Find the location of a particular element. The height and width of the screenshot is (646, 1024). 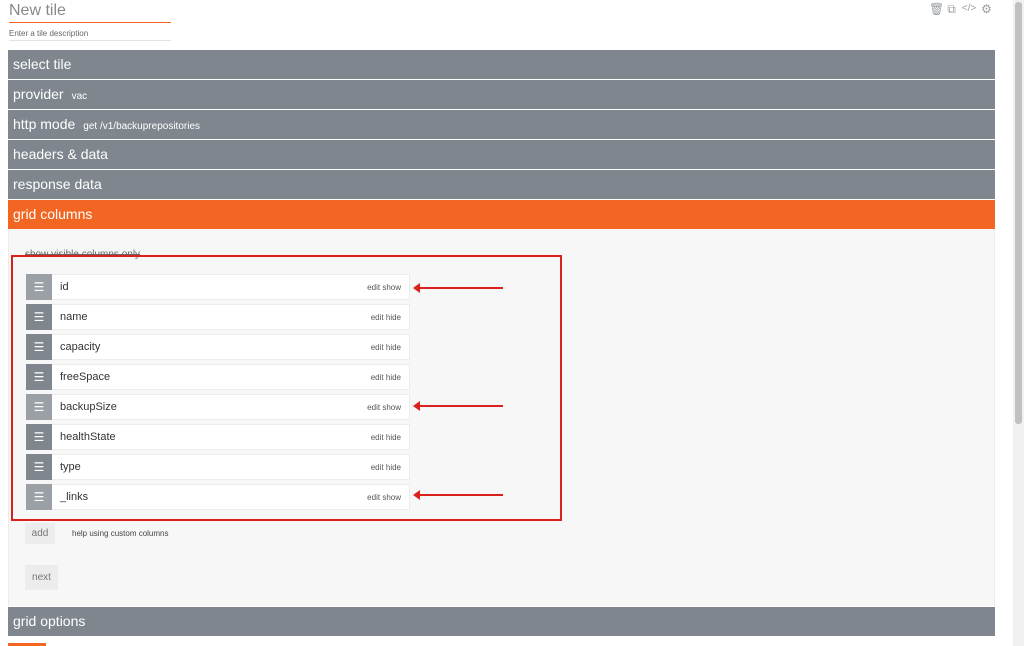

tile-toolbar: 🗑 ⧉ </> ⚙ is located at coordinates (961, 9).